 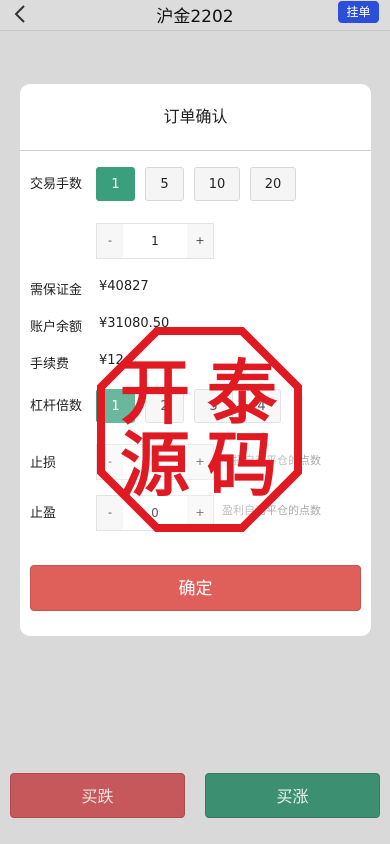 What do you see at coordinates (273, 184) in the screenshot?
I see `lots-option: 20` at bounding box center [273, 184].